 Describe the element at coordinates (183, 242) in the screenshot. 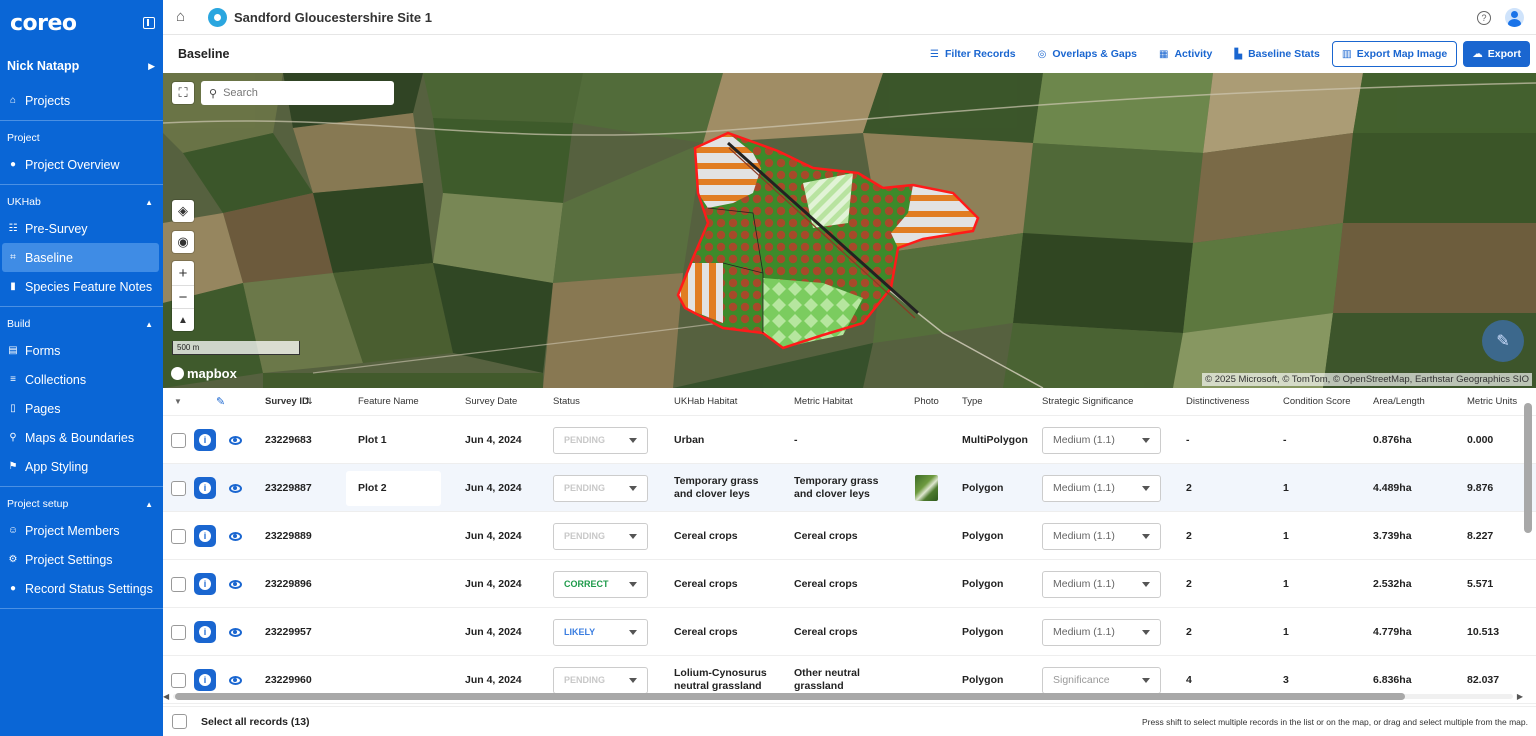

I see `locate-button: ◉` at that location.